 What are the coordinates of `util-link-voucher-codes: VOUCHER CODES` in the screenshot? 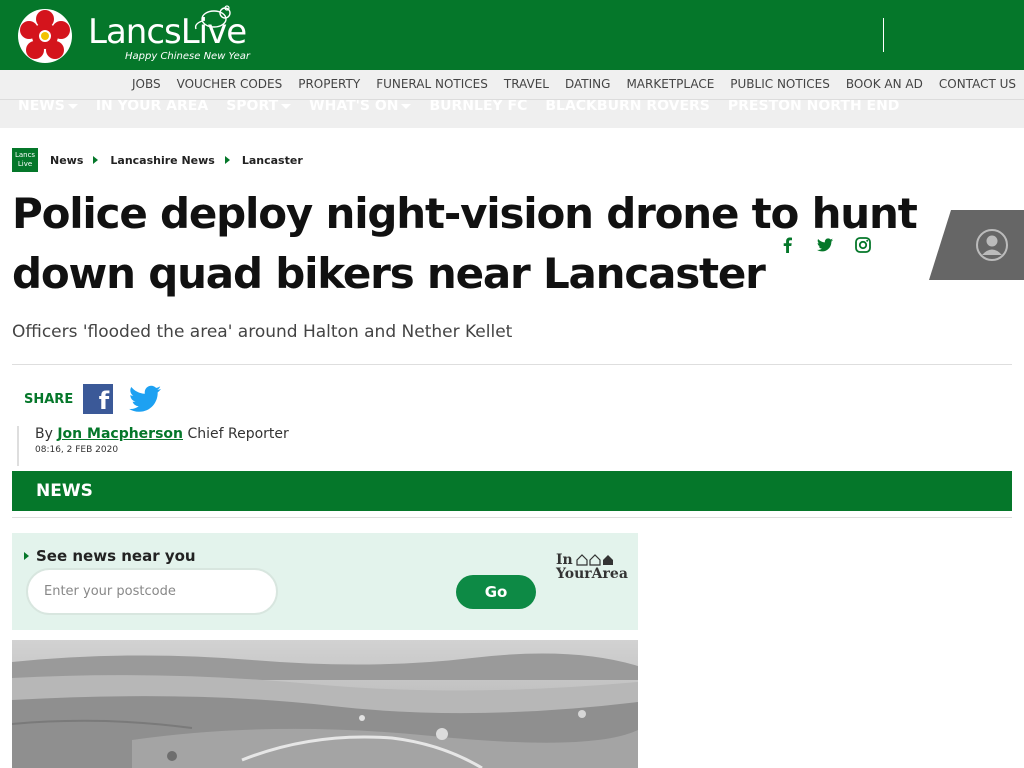 It's located at (230, 84).